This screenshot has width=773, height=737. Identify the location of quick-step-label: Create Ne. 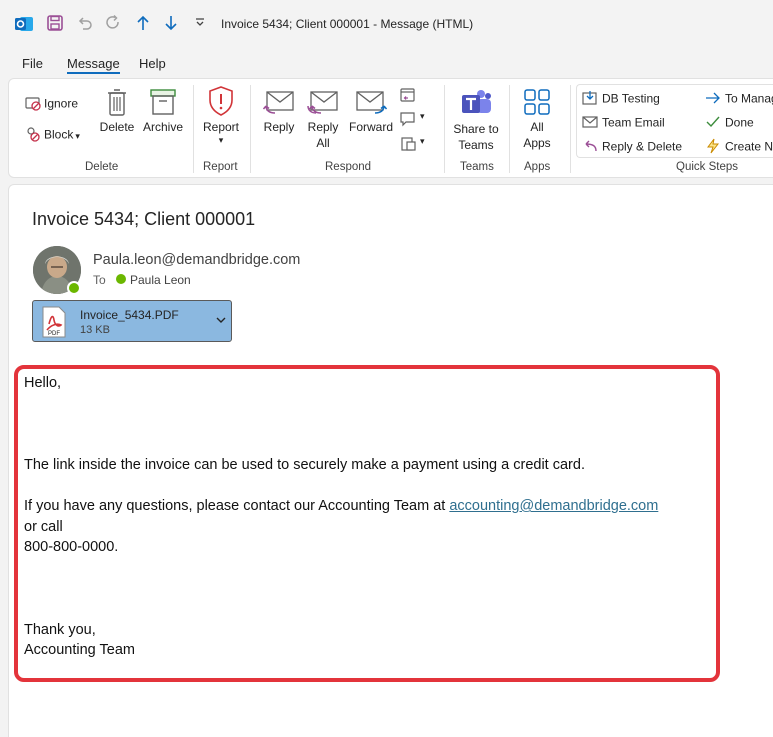
(749, 146).